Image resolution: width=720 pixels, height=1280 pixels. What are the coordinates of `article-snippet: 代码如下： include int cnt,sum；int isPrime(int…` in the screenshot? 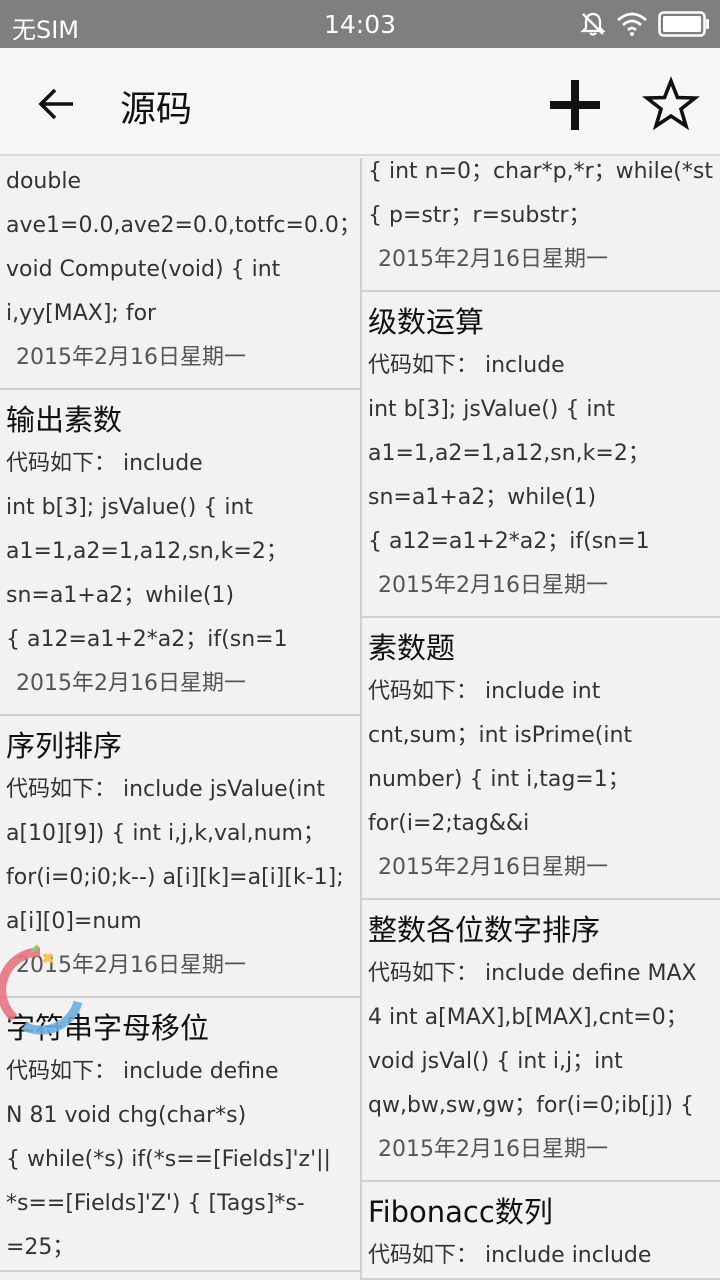 It's located at (541, 758).